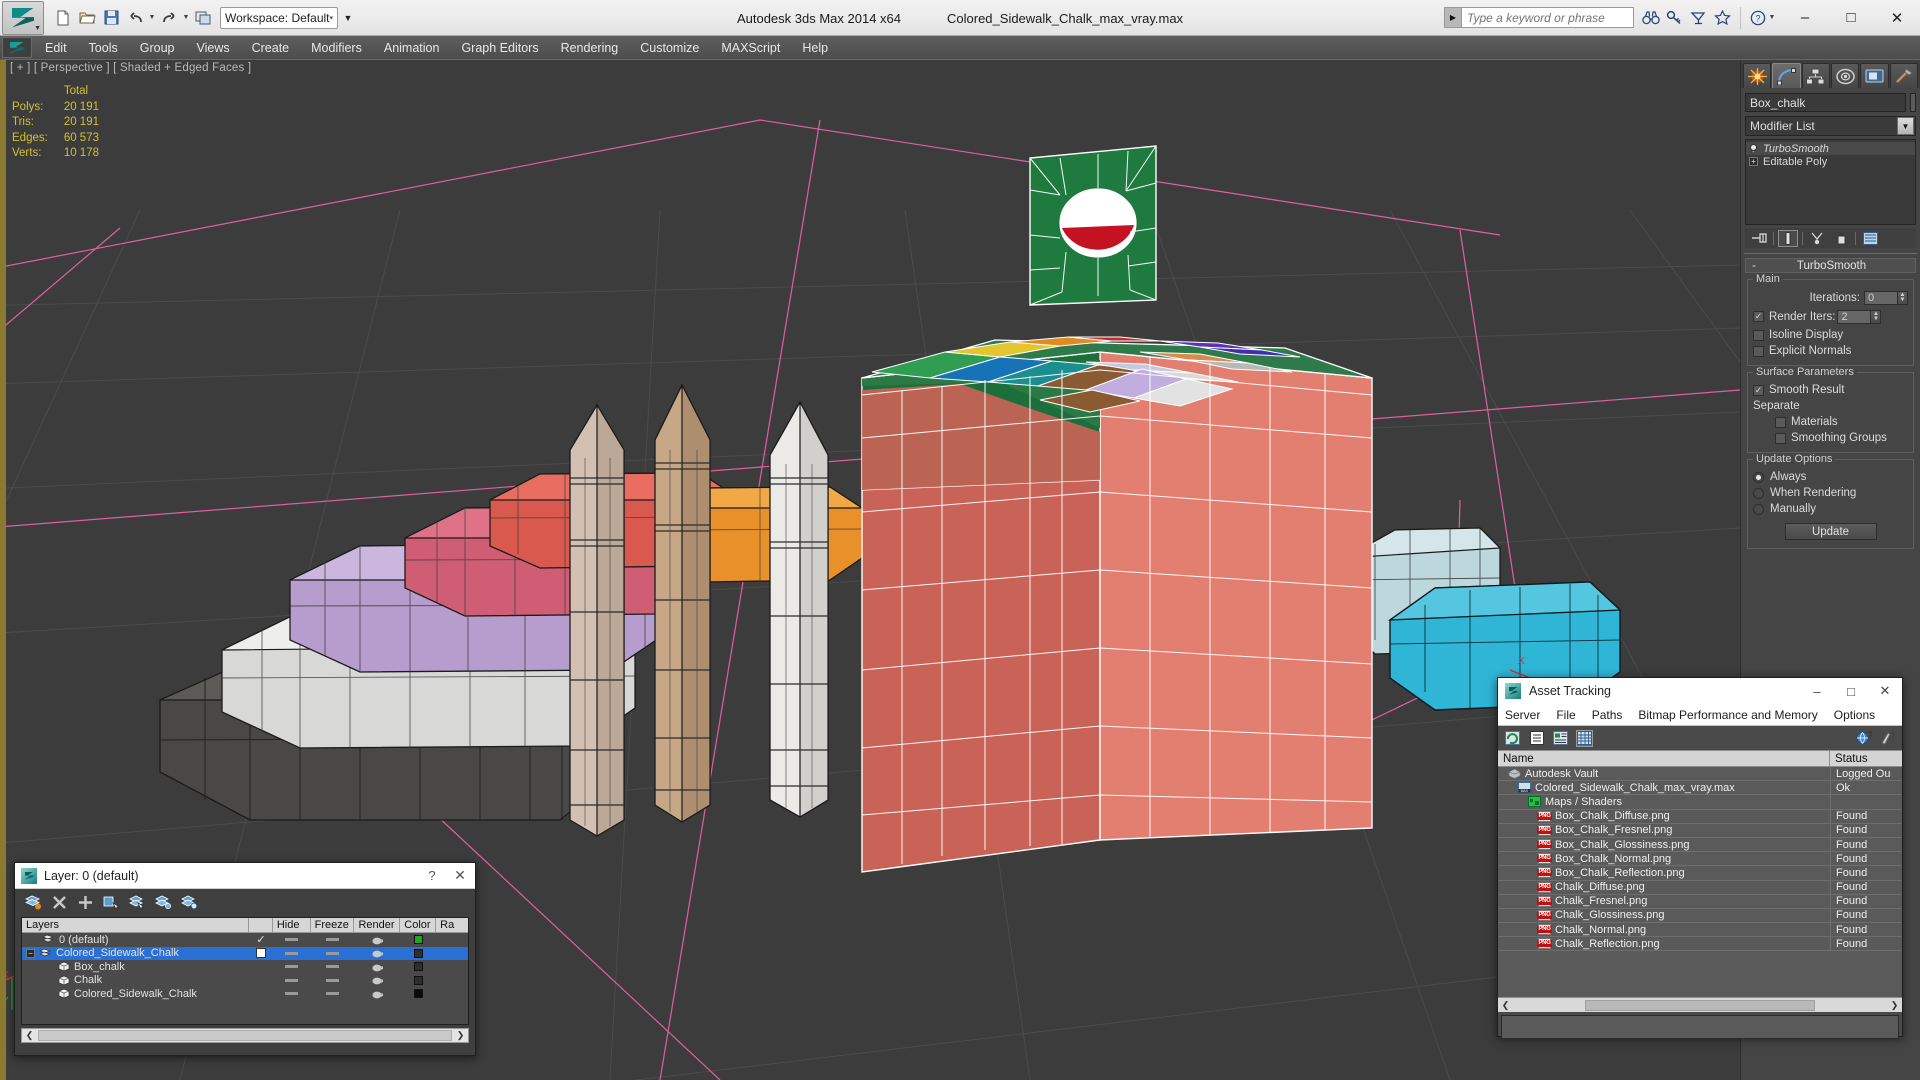 Image resolution: width=1920 pixels, height=1080 pixels. I want to click on layer-row-box-chalk: Box_chalk, so click(245, 967).